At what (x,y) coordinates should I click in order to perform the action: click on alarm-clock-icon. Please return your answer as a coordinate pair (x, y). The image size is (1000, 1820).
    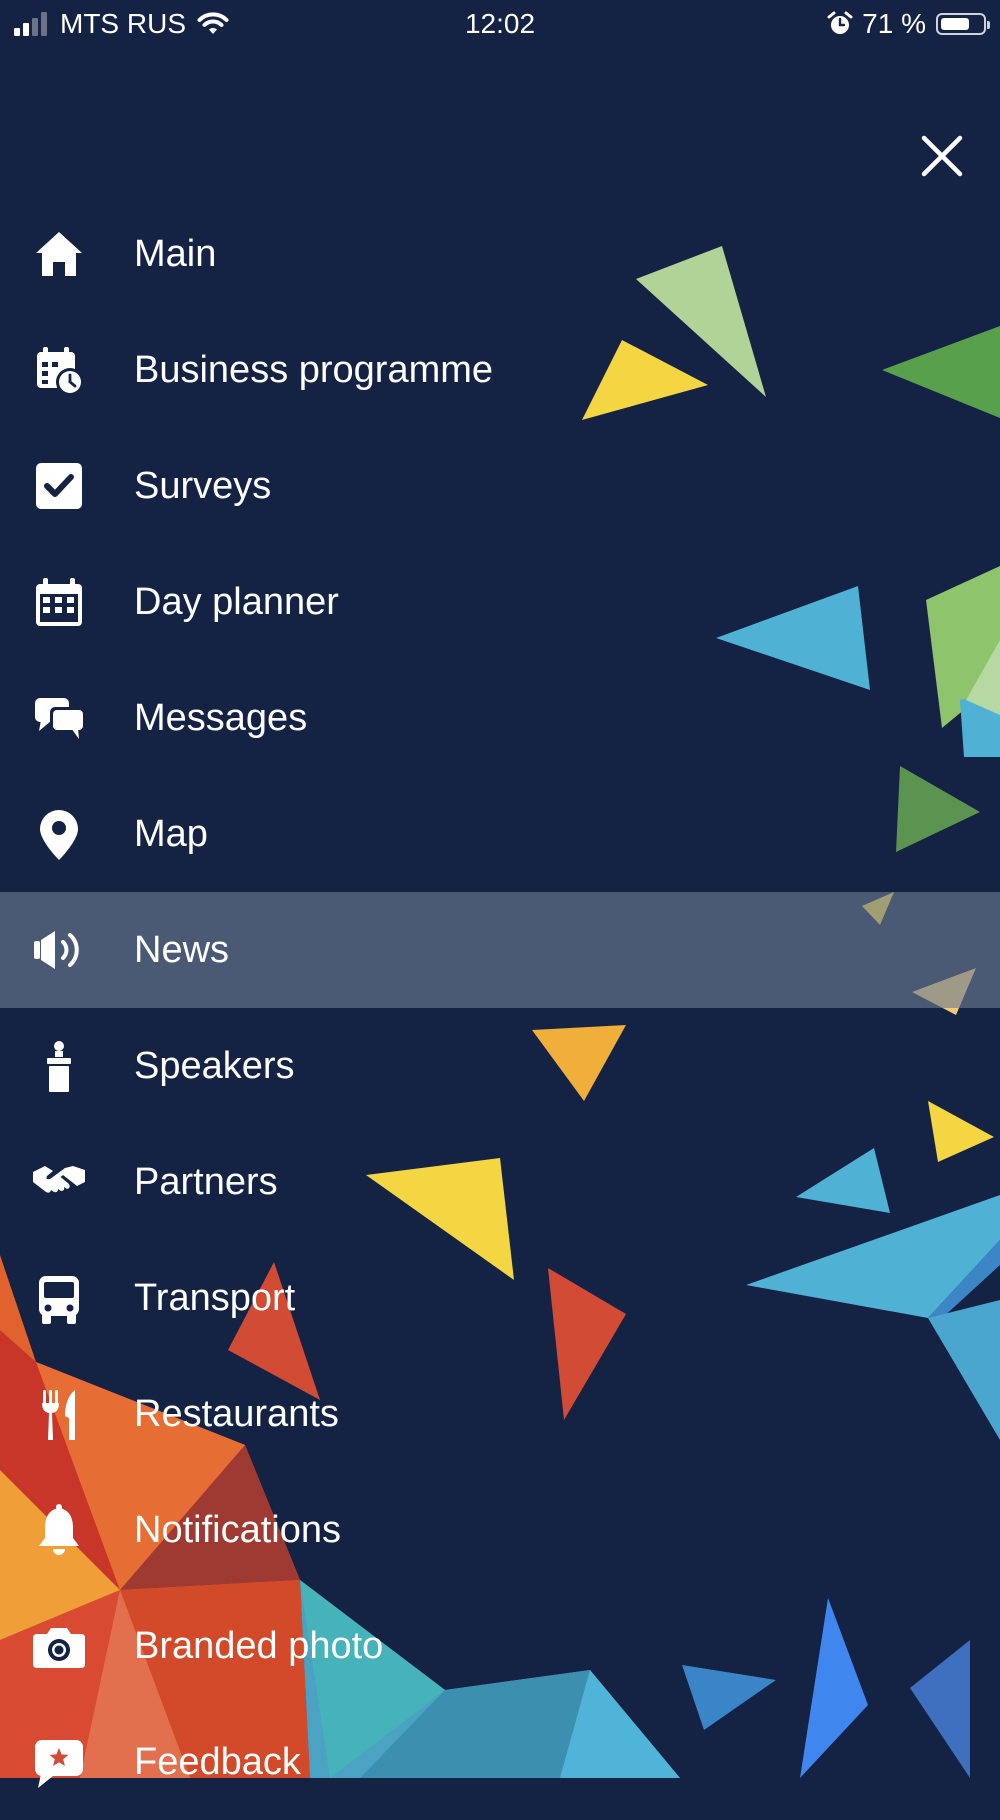
    Looking at the image, I should click on (840, 22).